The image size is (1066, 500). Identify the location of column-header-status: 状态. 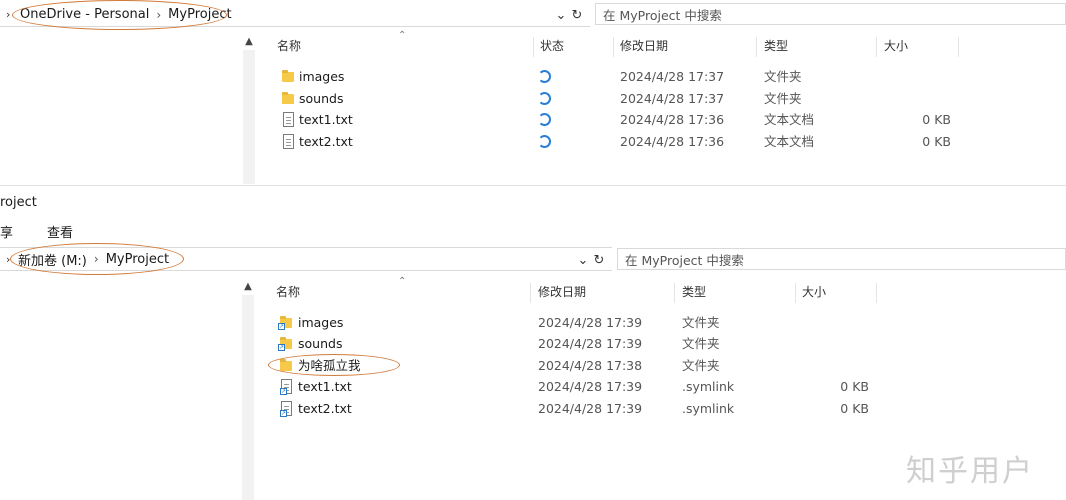
(552, 46).